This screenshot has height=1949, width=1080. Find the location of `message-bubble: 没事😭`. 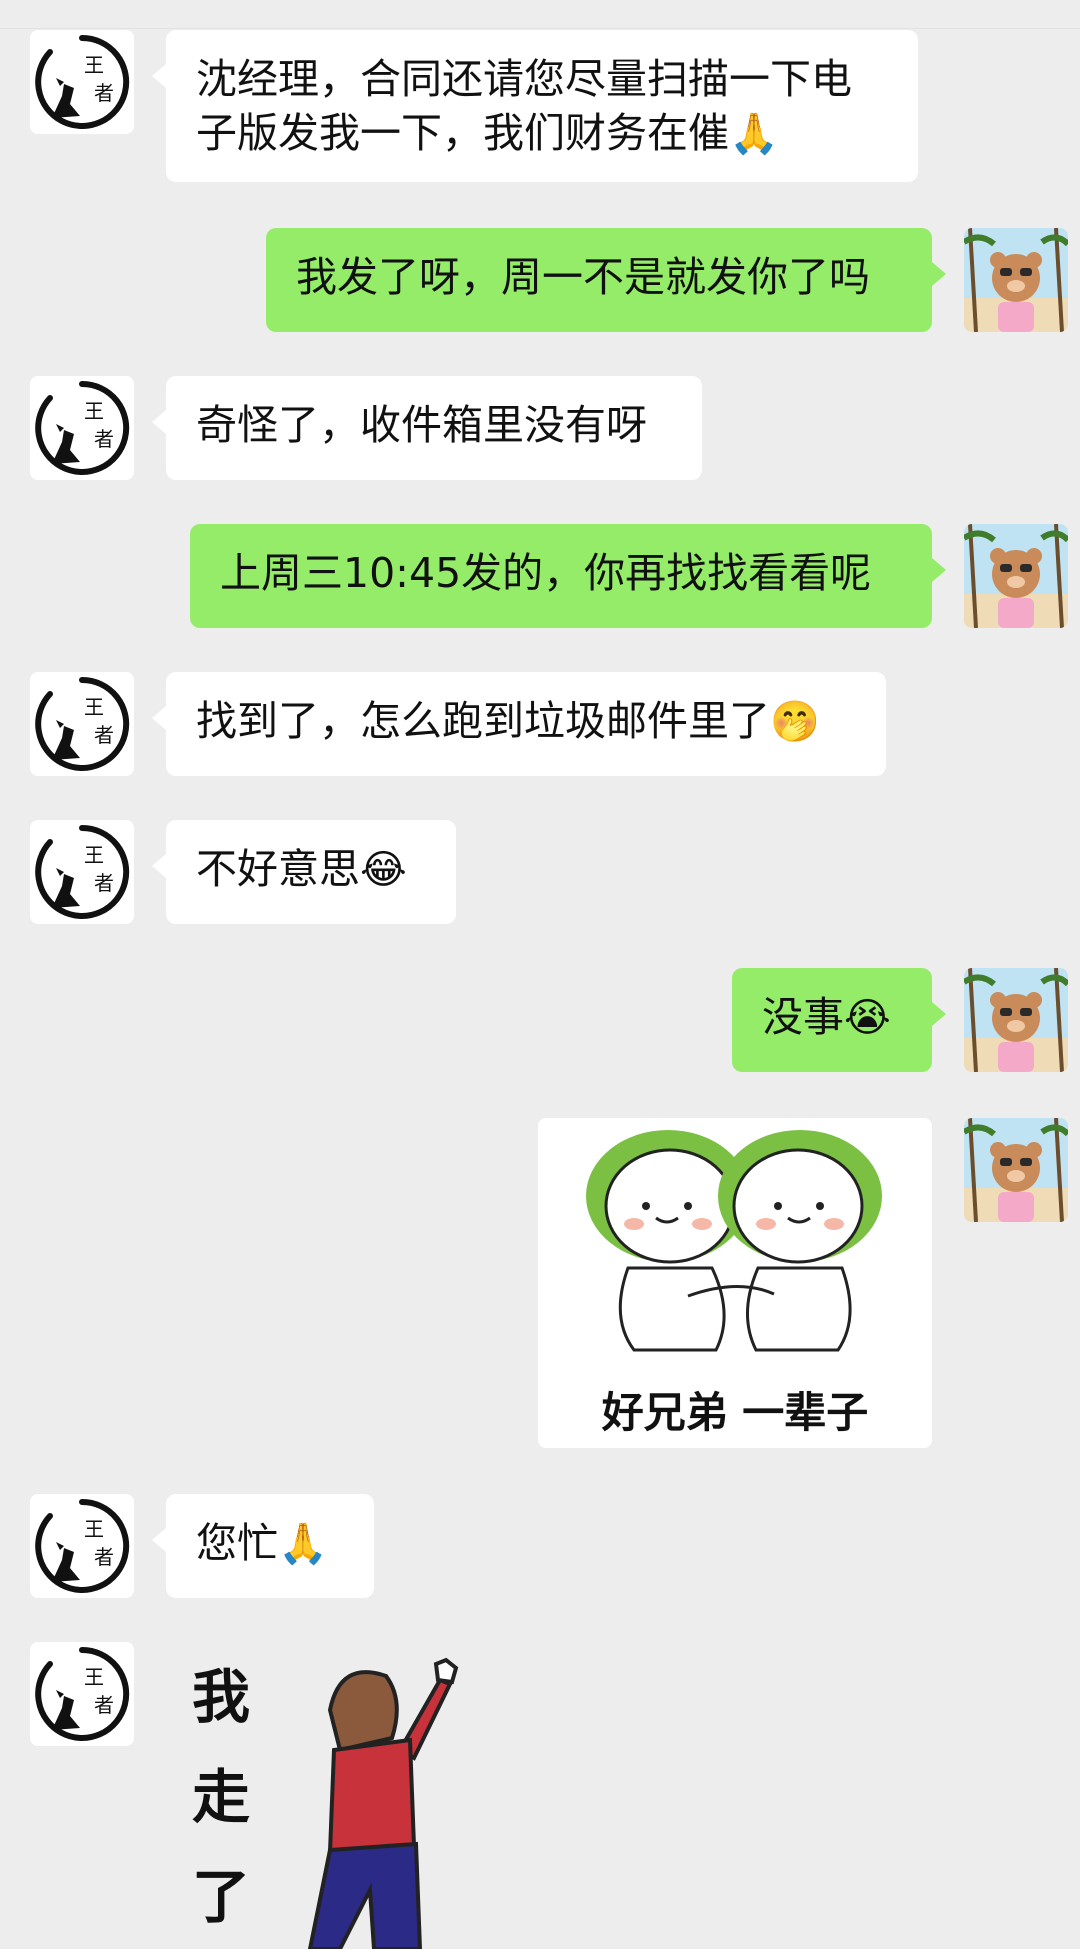

message-bubble: 没事😭 is located at coordinates (839, 1020).